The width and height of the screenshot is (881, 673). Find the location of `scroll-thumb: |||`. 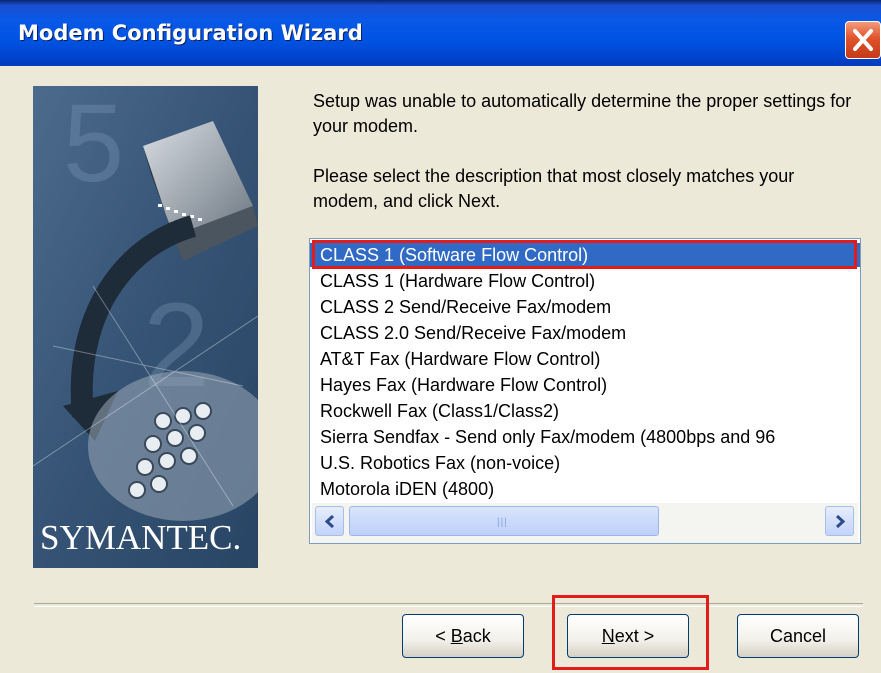

scroll-thumb: ||| is located at coordinates (504, 521).